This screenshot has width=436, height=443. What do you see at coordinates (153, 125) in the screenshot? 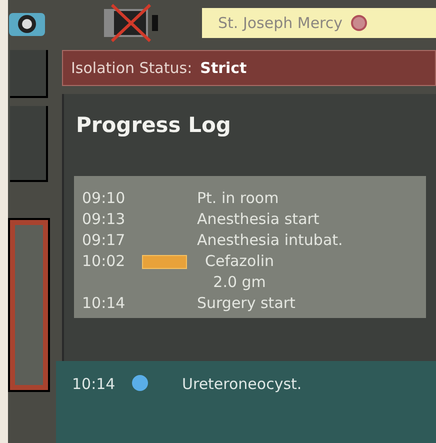
I see `panel-title: Progress Log` at bounding box center [153, 125].